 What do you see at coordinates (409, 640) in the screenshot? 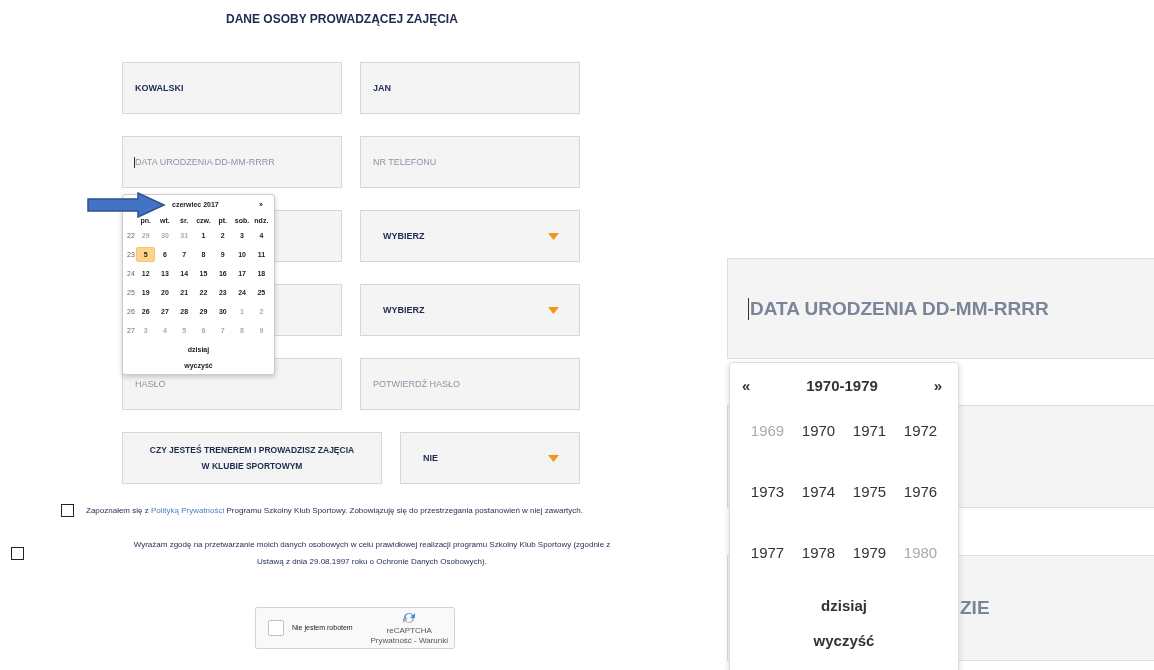
I see `captcha-terms: Prywatność - Warunki` at bounding box center [409, 640].